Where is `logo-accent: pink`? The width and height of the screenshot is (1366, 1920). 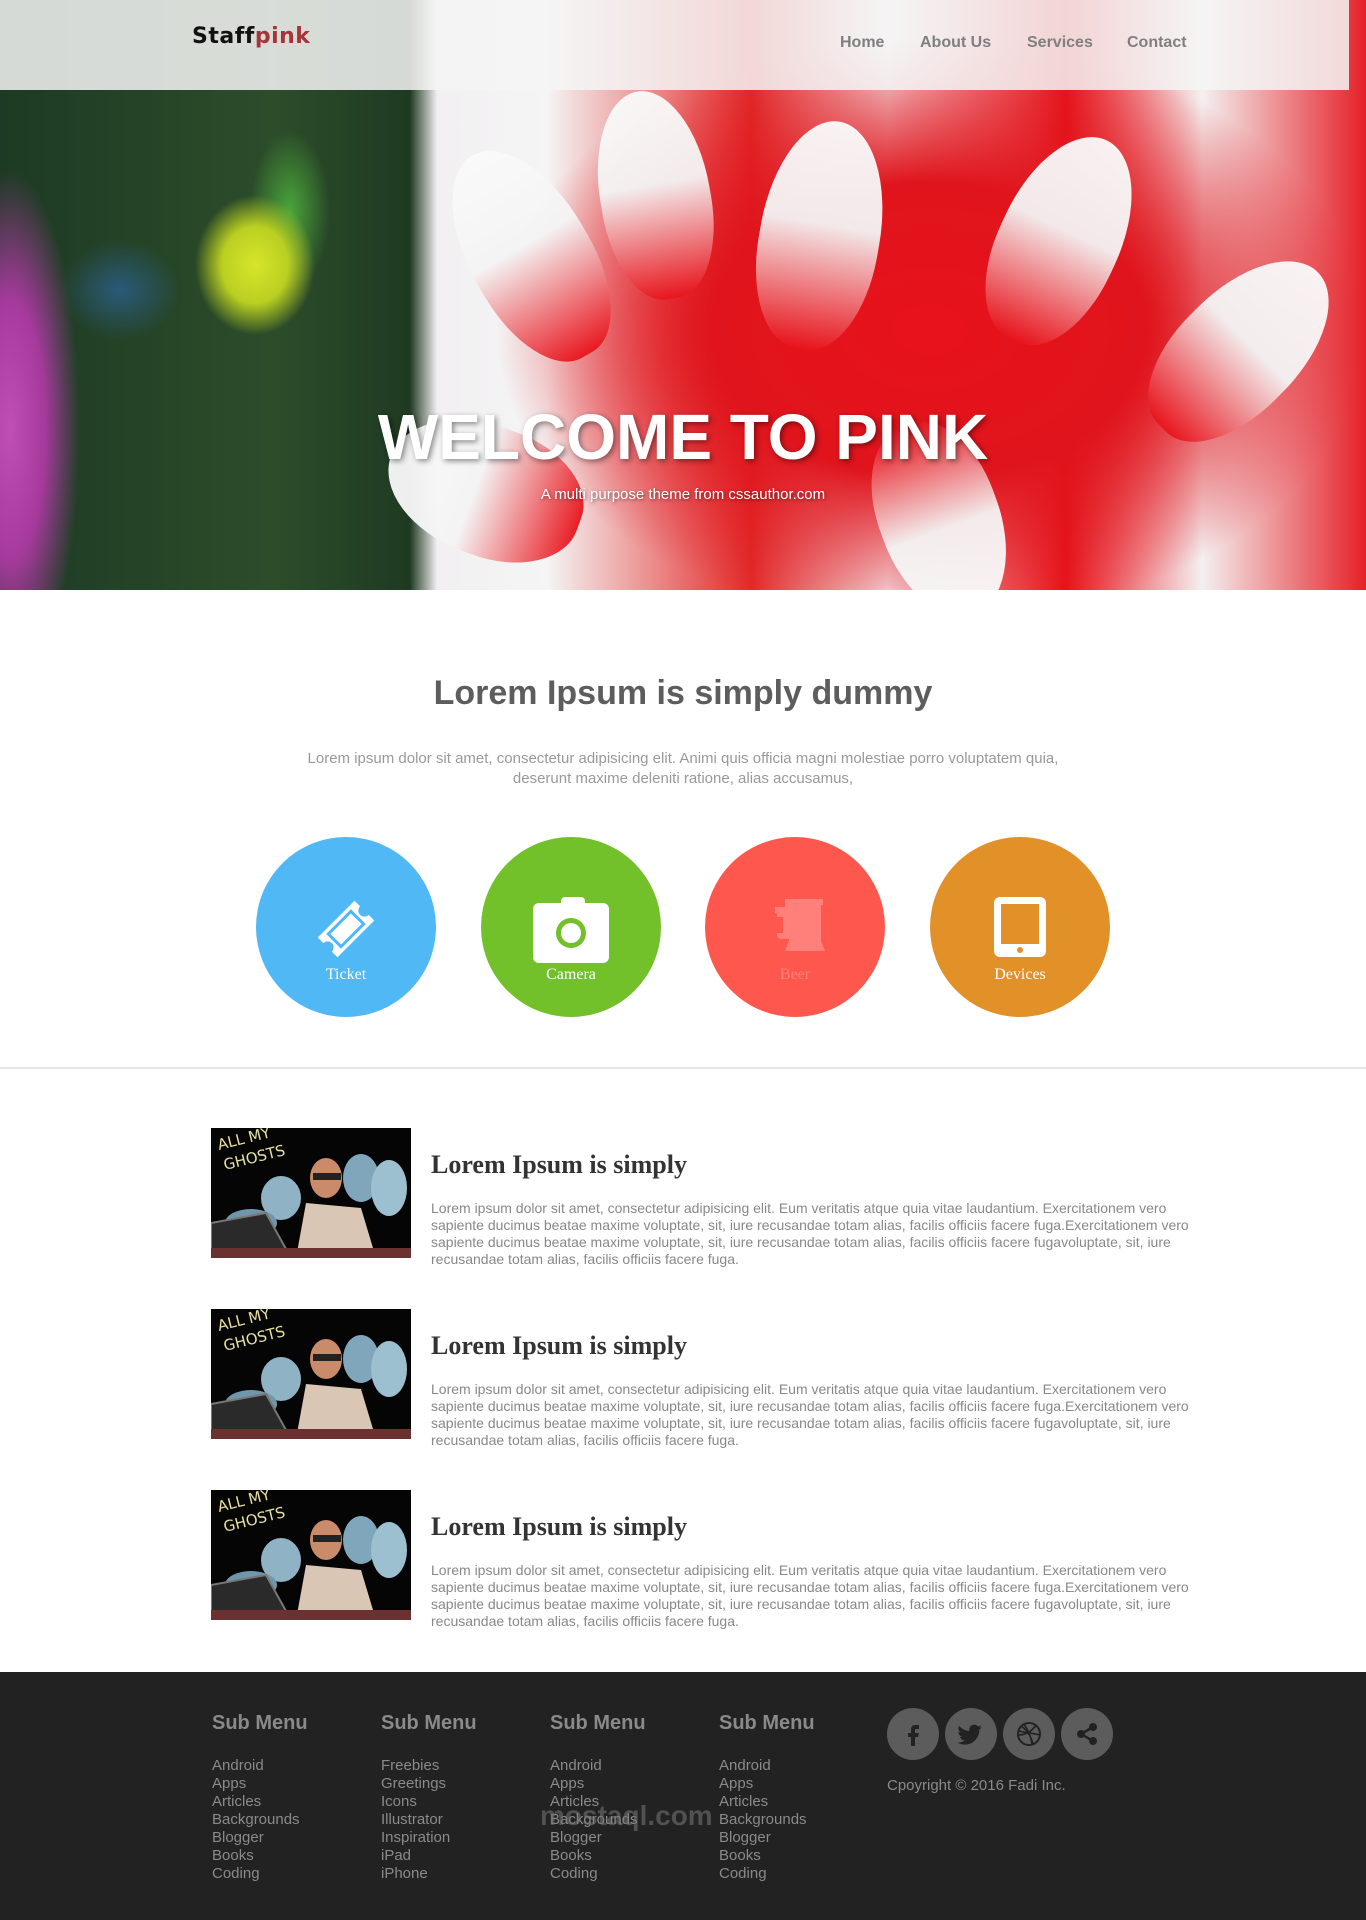
logo-accent: pink is located at coordinates (282, 36).